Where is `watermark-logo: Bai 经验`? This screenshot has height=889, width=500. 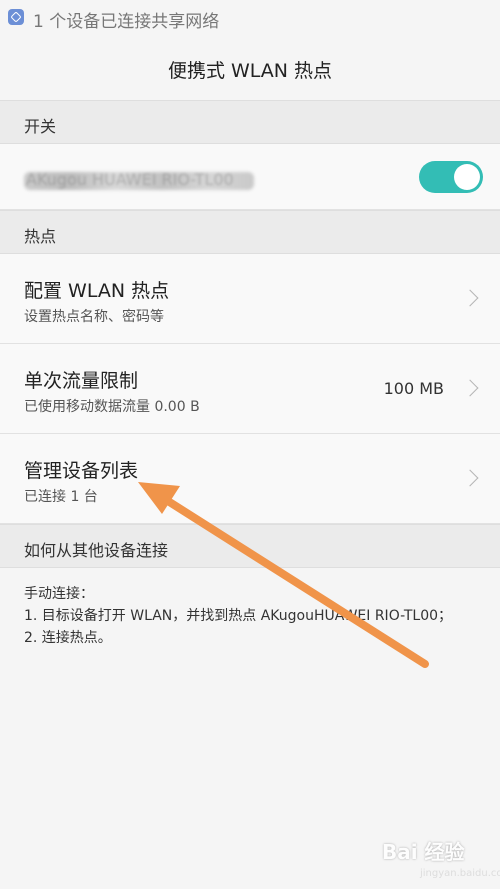 watermark-logo: Bai 经验 is located at coordinates (423, 852).